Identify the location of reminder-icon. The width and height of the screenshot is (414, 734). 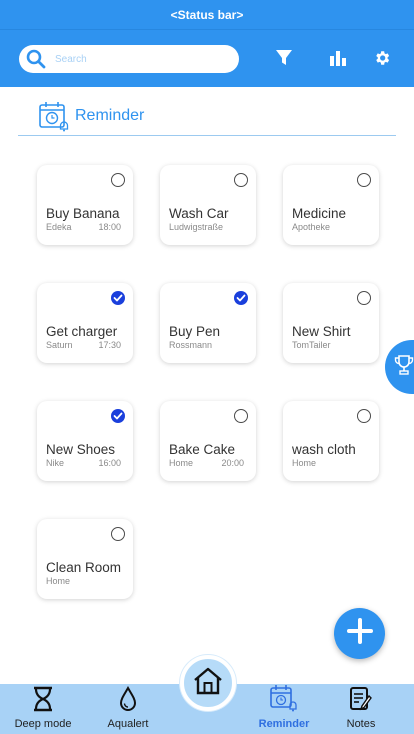
(284, 700).